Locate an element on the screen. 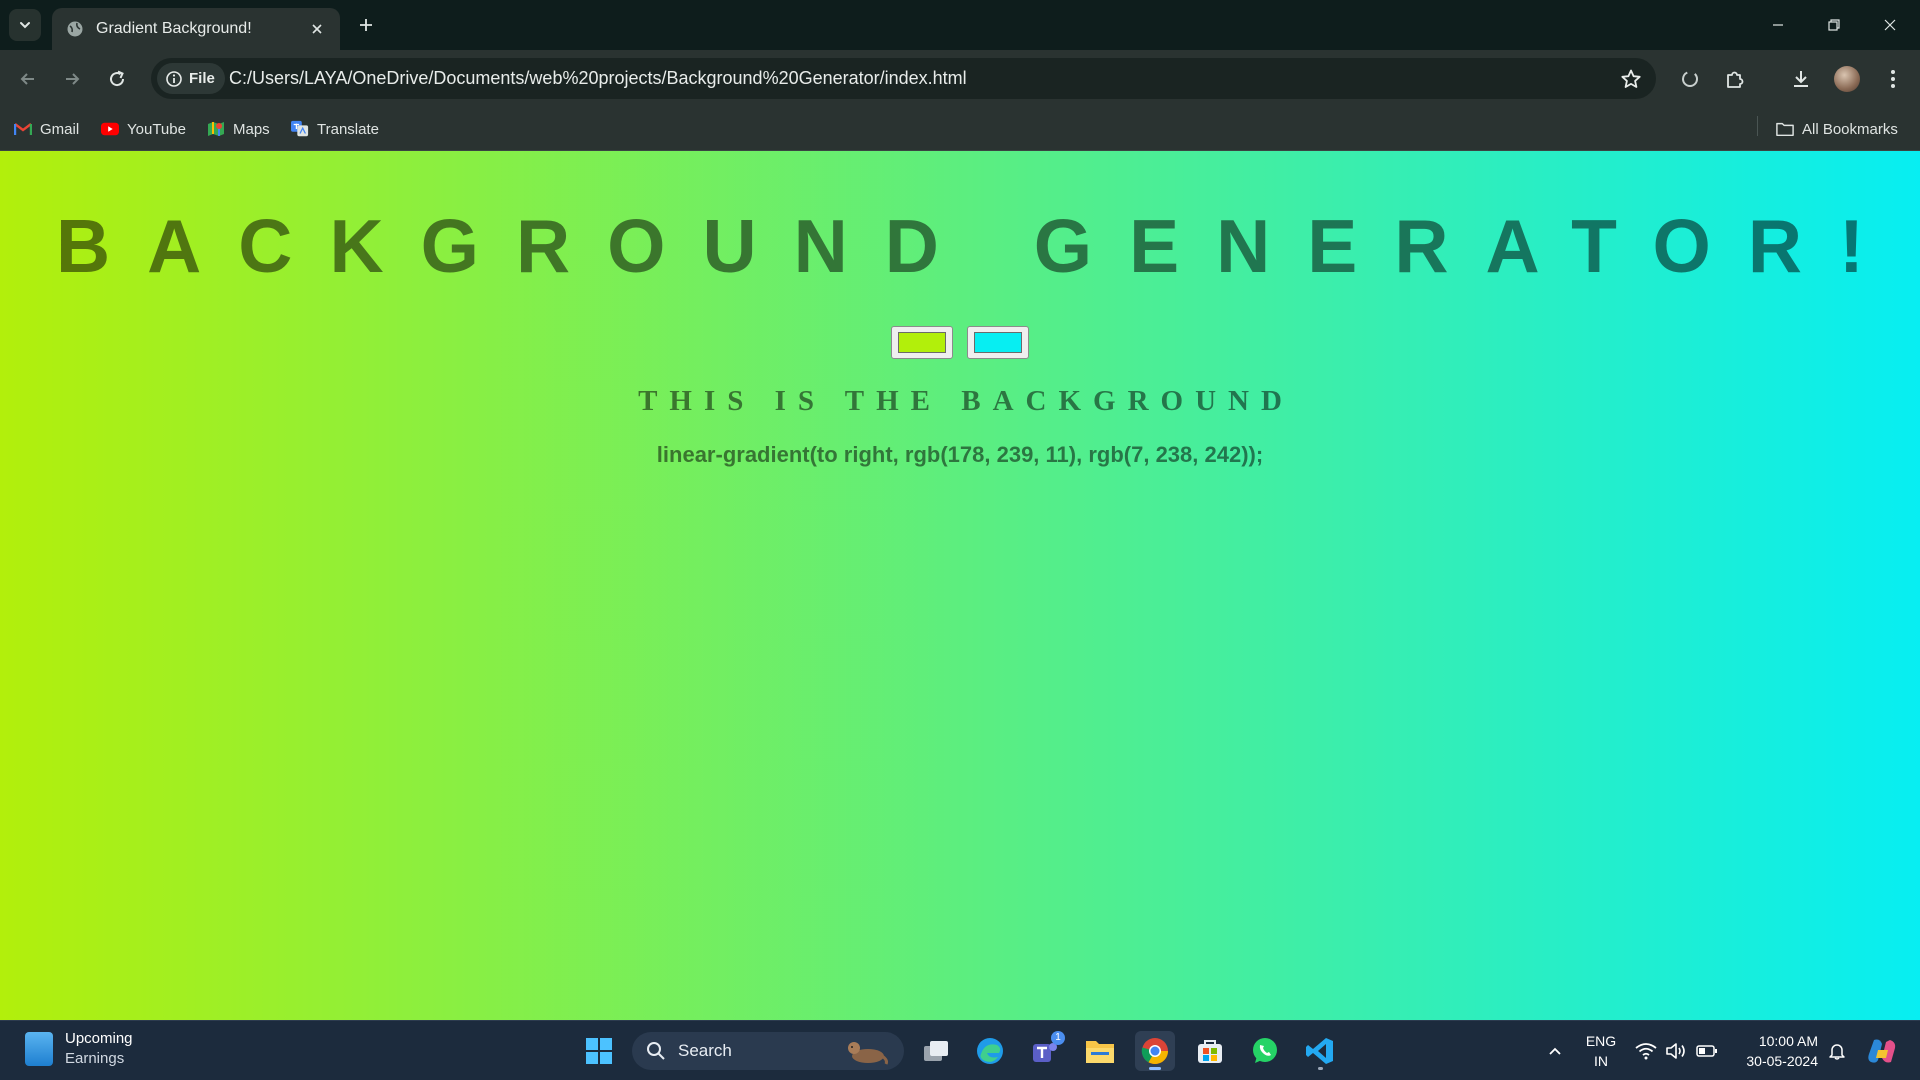  color-pickers is located at coordinates (960, 342).